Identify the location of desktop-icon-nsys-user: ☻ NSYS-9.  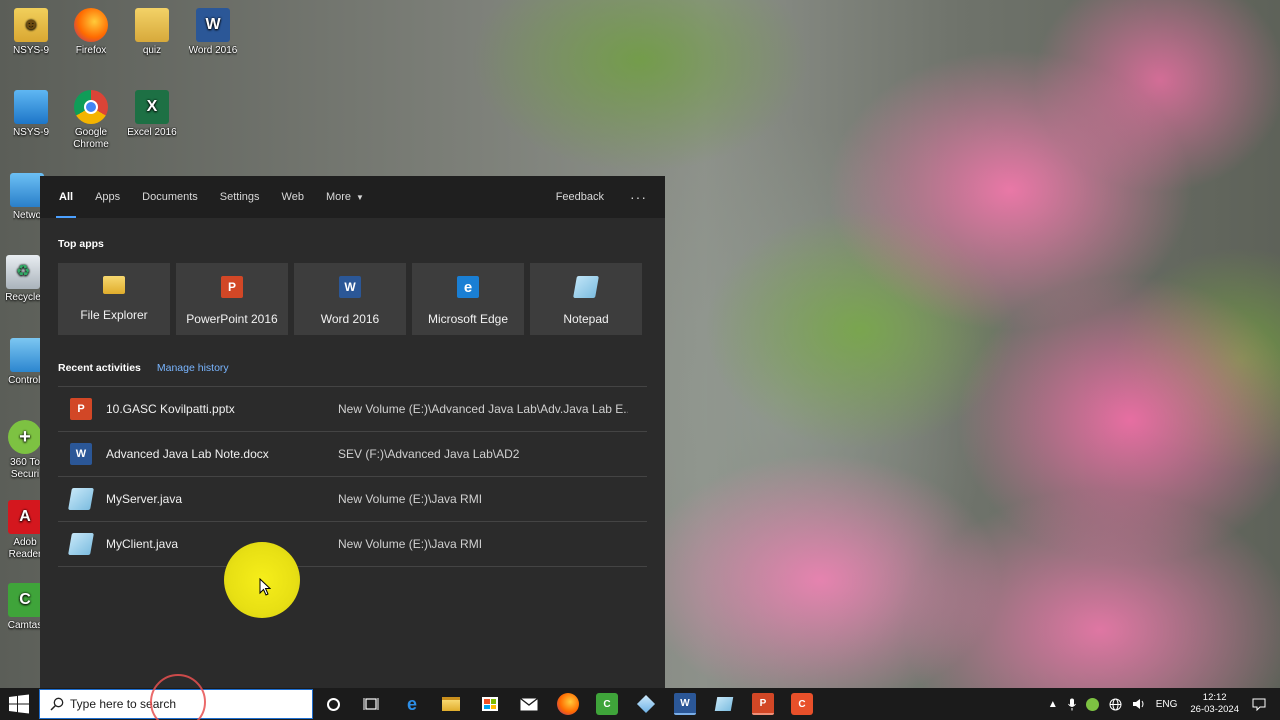
(31, 32).